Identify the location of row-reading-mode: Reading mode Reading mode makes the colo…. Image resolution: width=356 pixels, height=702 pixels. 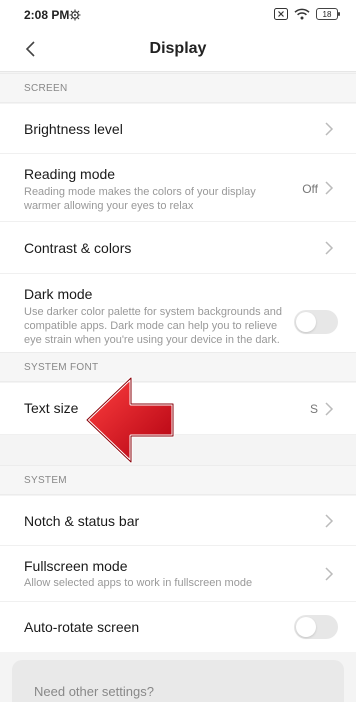
(178, 188).